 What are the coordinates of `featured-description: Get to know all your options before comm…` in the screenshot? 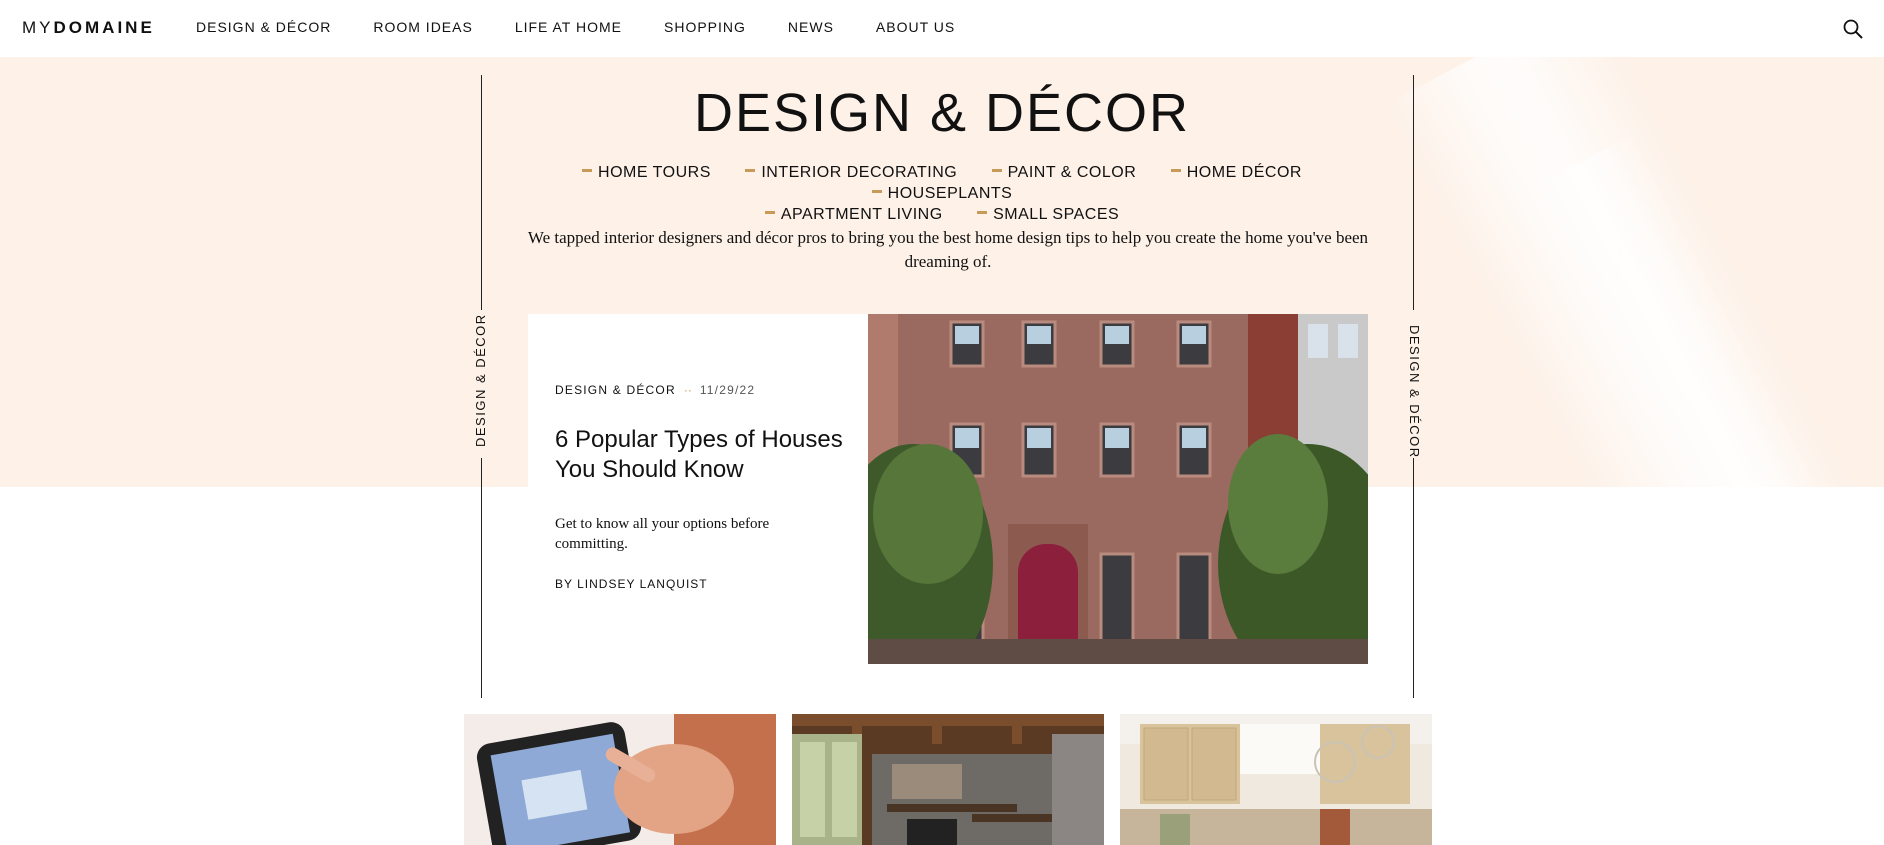 It's located at (662, 534).